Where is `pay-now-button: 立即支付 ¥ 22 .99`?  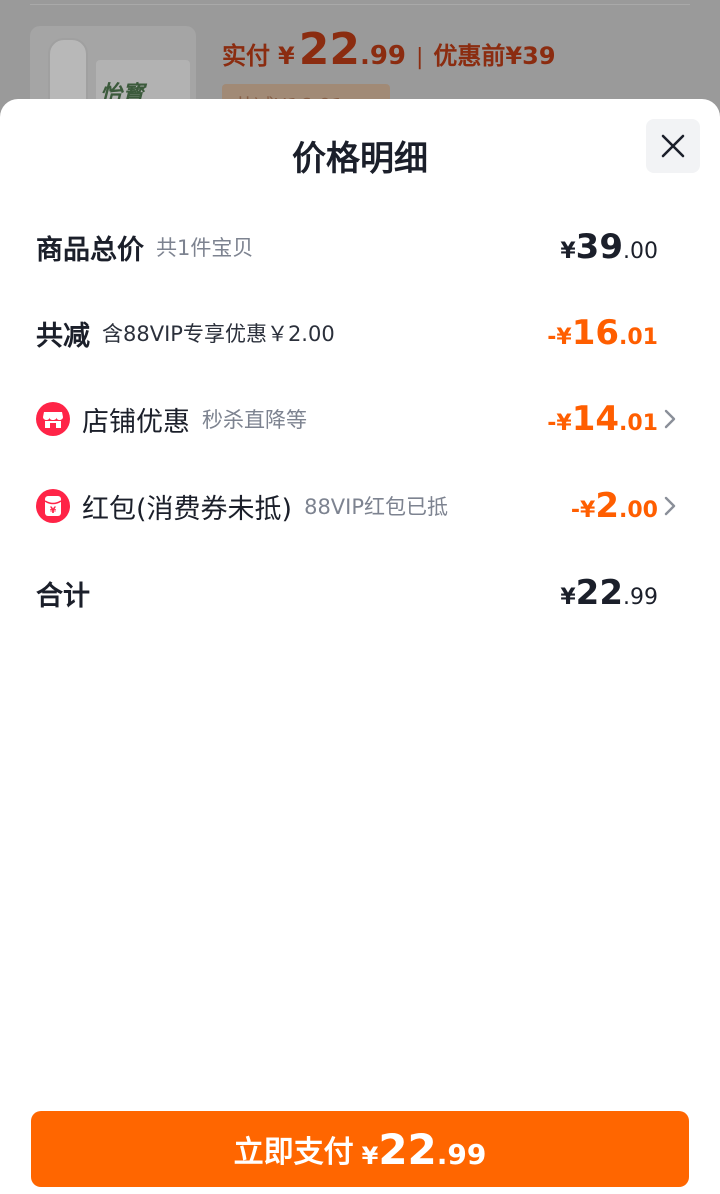 pay-now-button: 立即支付 ¥ 22 .99 is located at coordinates (360, 1149).